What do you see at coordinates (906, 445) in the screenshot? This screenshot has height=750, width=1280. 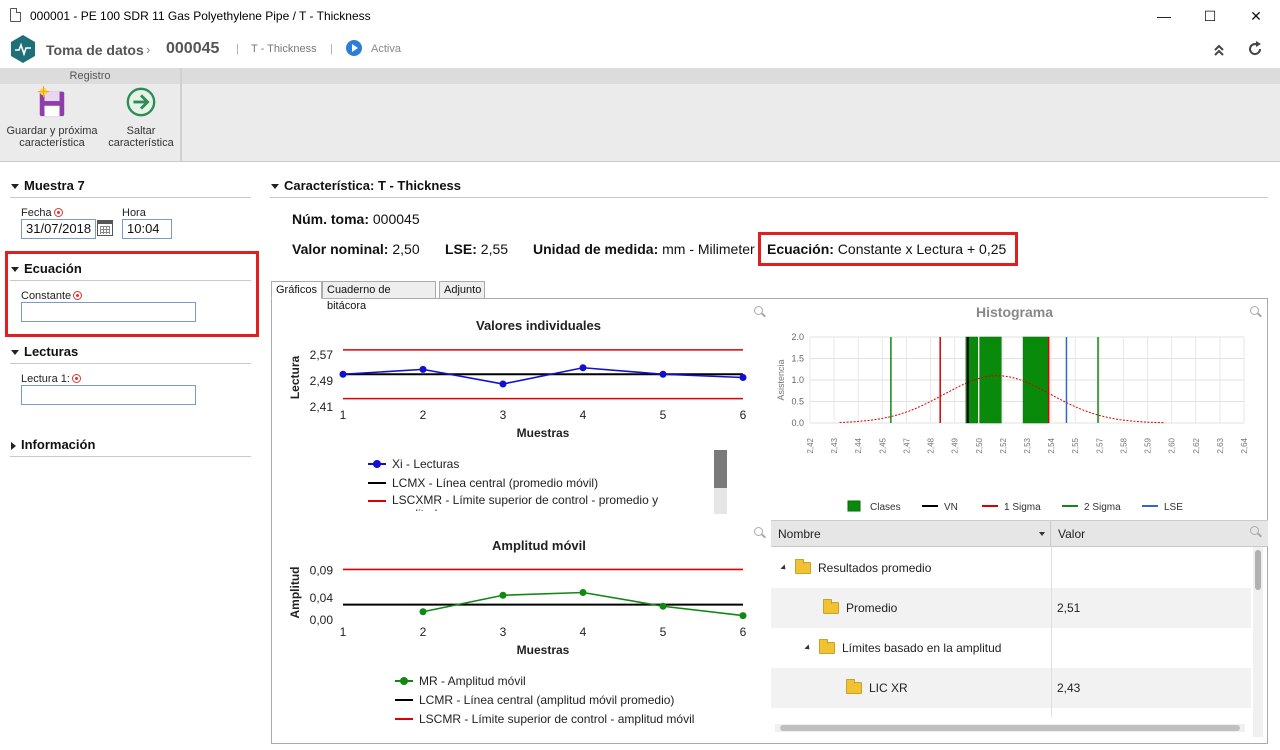 I see `x-tick-label: 2,47` at bounding box center [906, 445].